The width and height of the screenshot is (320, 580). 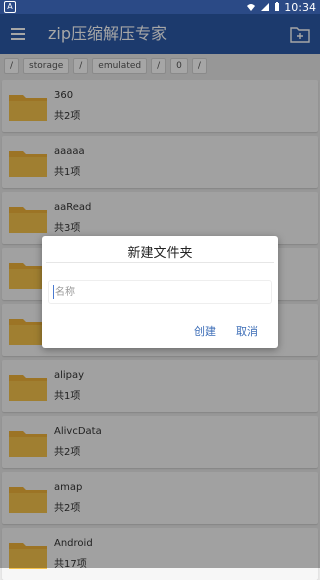 I want to click on cancel-button: 取消, so click(x=247, y=331).